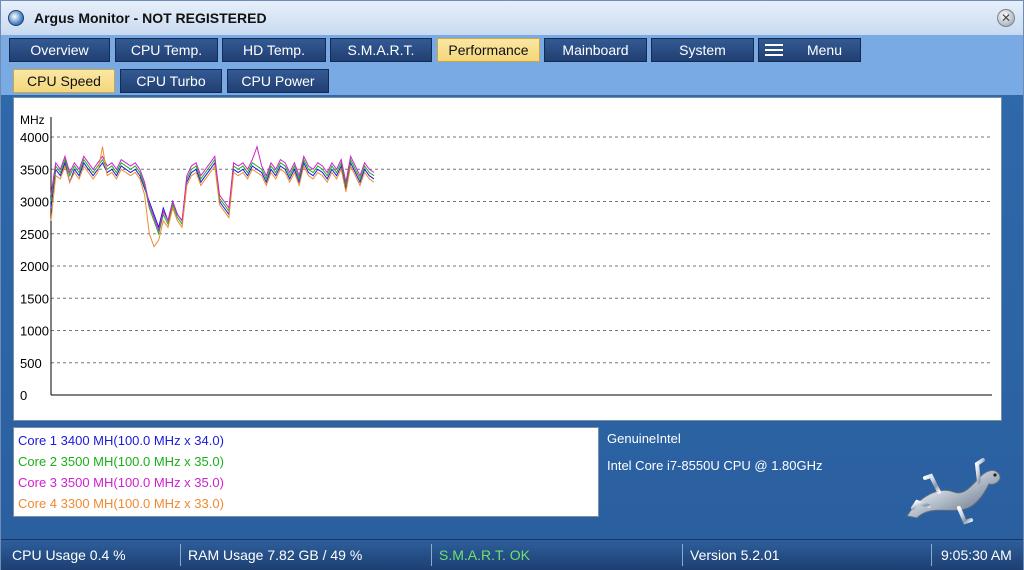  I want to click on y-tick-label: 3000, so click(34, 202).